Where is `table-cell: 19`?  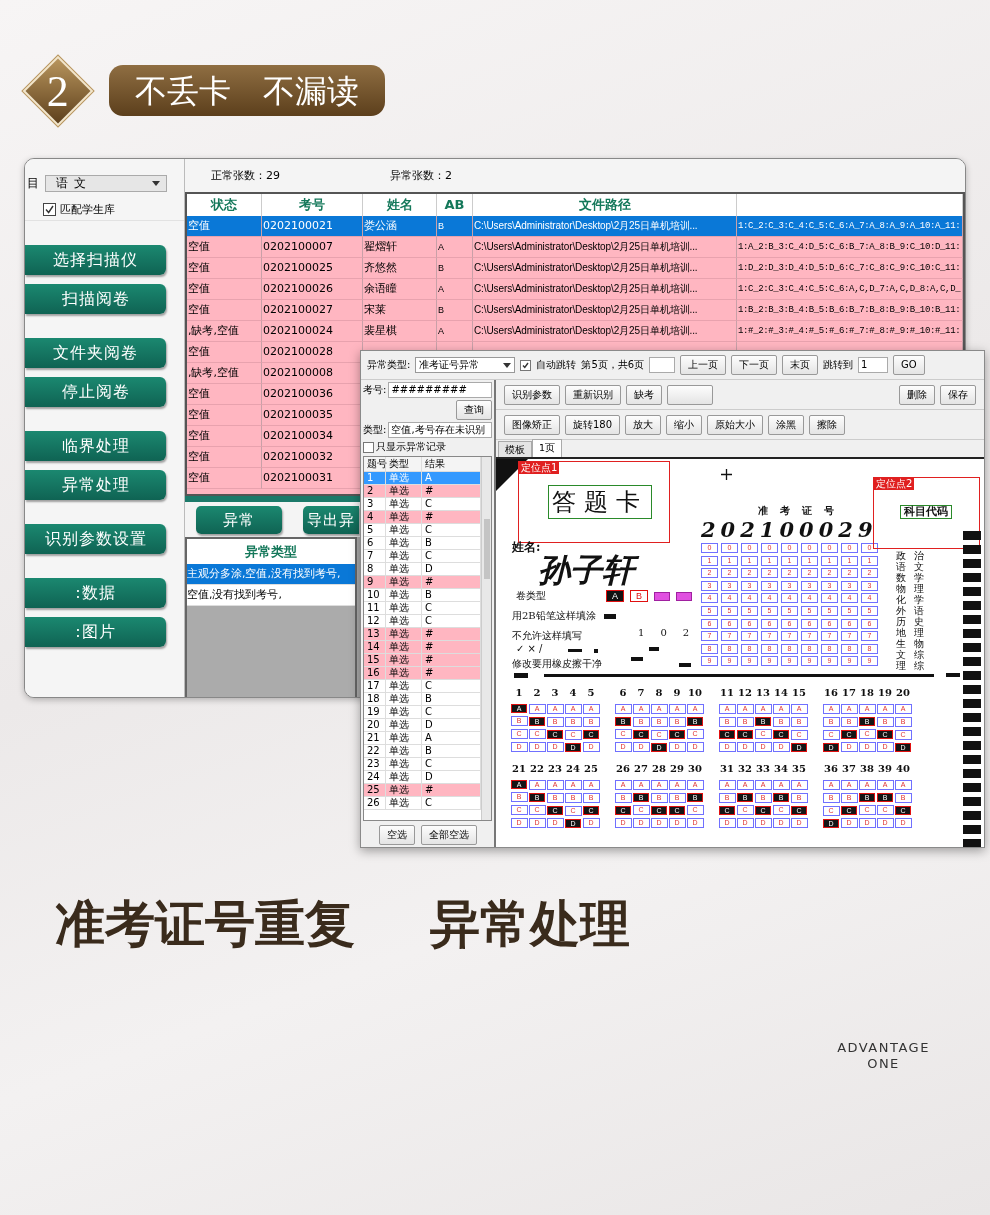
table-cell: 19 is located at coordinates (375, 712).